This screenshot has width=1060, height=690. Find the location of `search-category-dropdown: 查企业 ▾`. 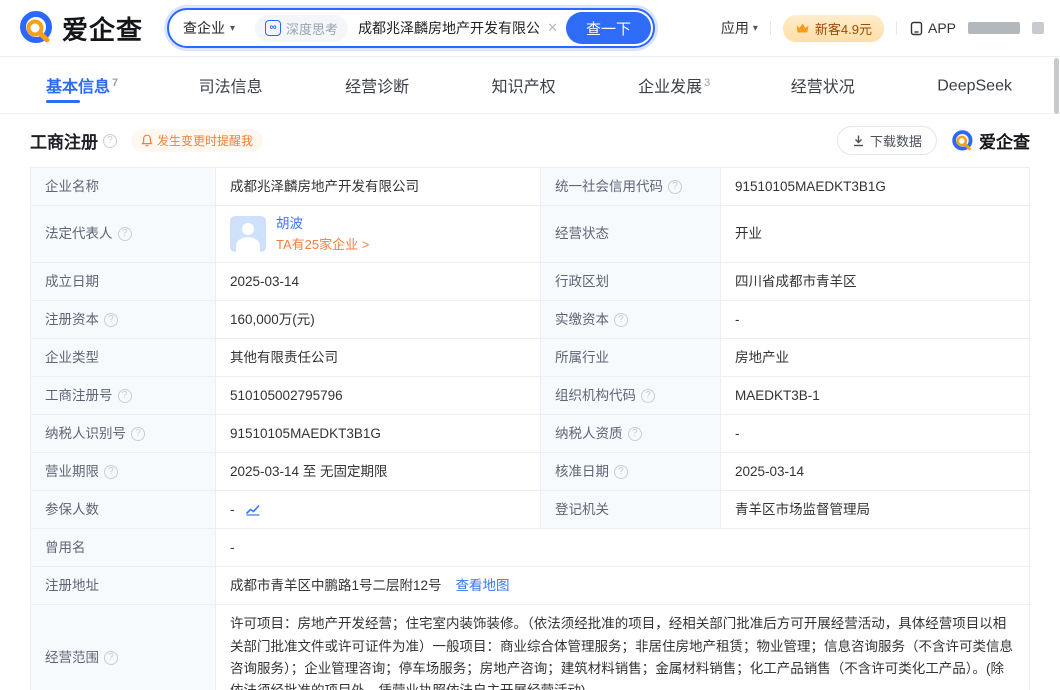

search-category-dropdown: 查企业 ▾ is located at coordinates (209, 28).